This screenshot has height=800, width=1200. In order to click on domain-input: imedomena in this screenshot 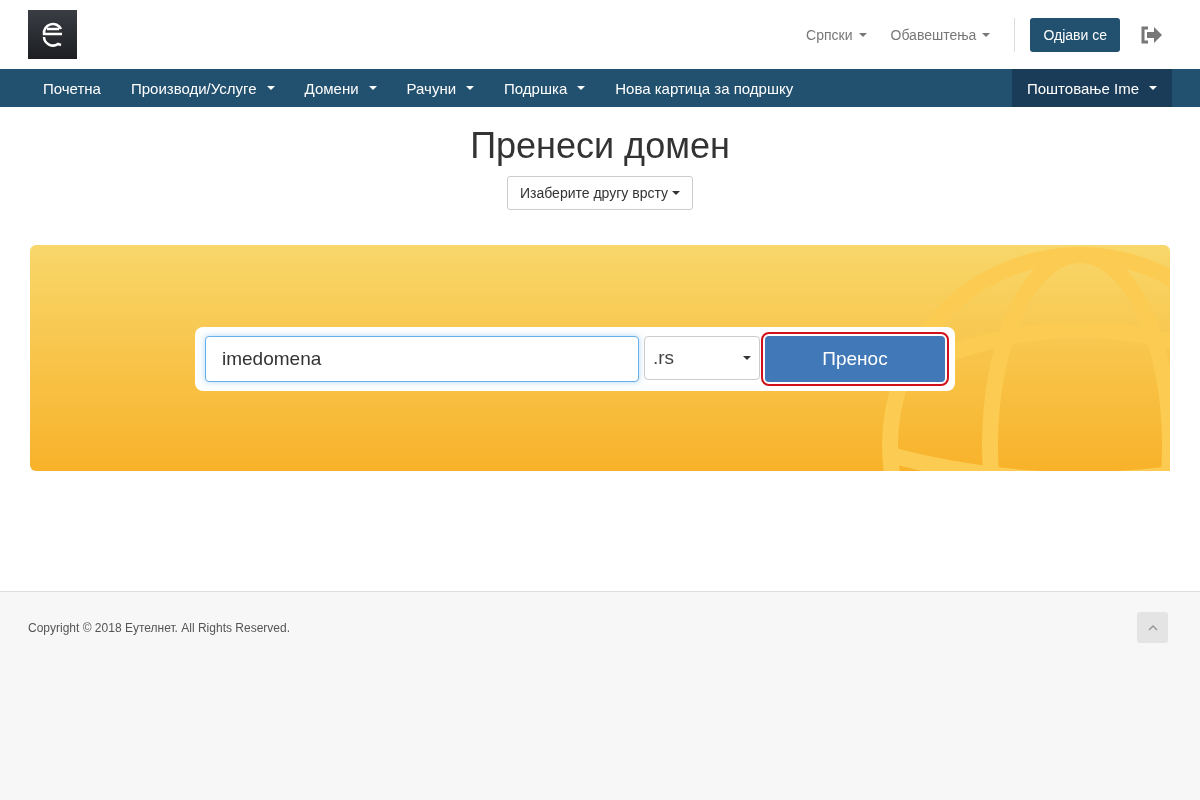, I will do `click(422, 359)`.